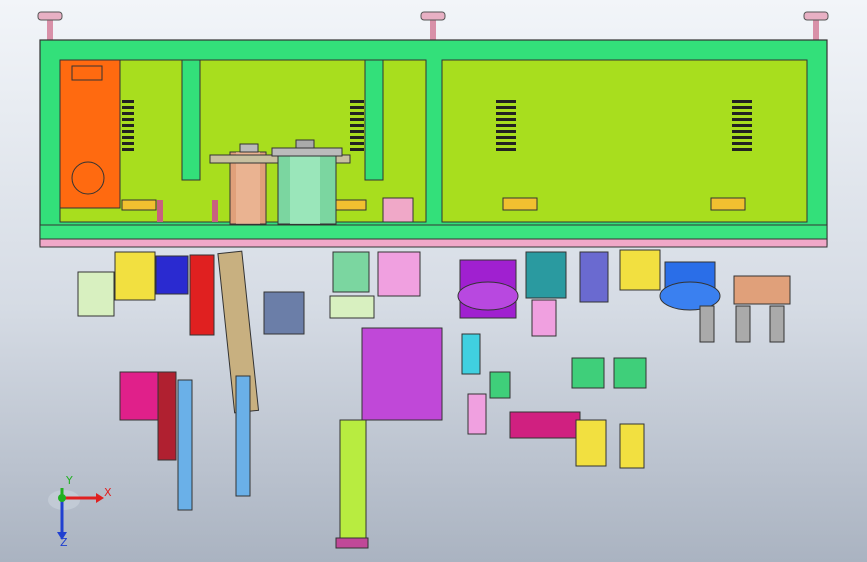 This screenshot has height=562, width=867. What do you see at coordinates (108, 492) in the screenshot?
I see `x-axis-label: X` at bounding box center [108, 492].